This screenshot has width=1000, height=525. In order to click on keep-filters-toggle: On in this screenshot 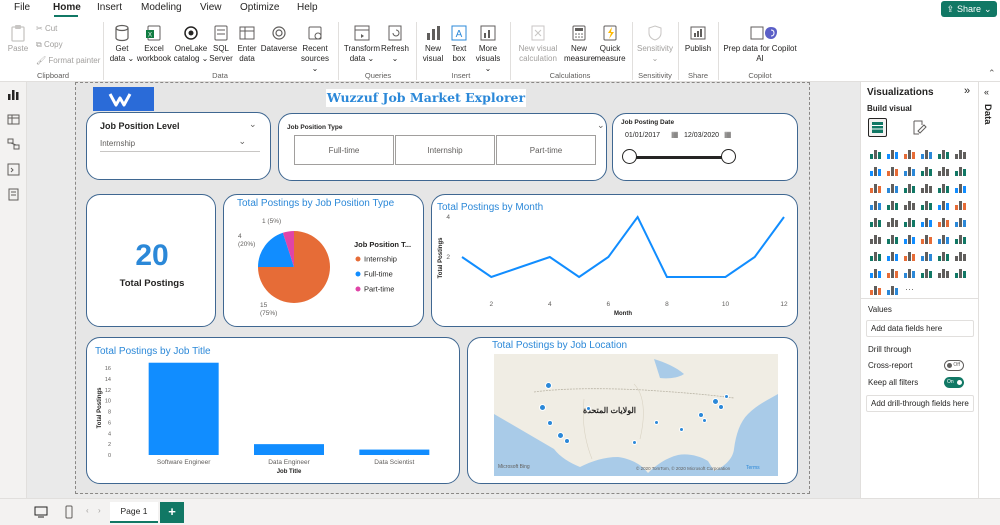, I will do `click(954, 382)`.